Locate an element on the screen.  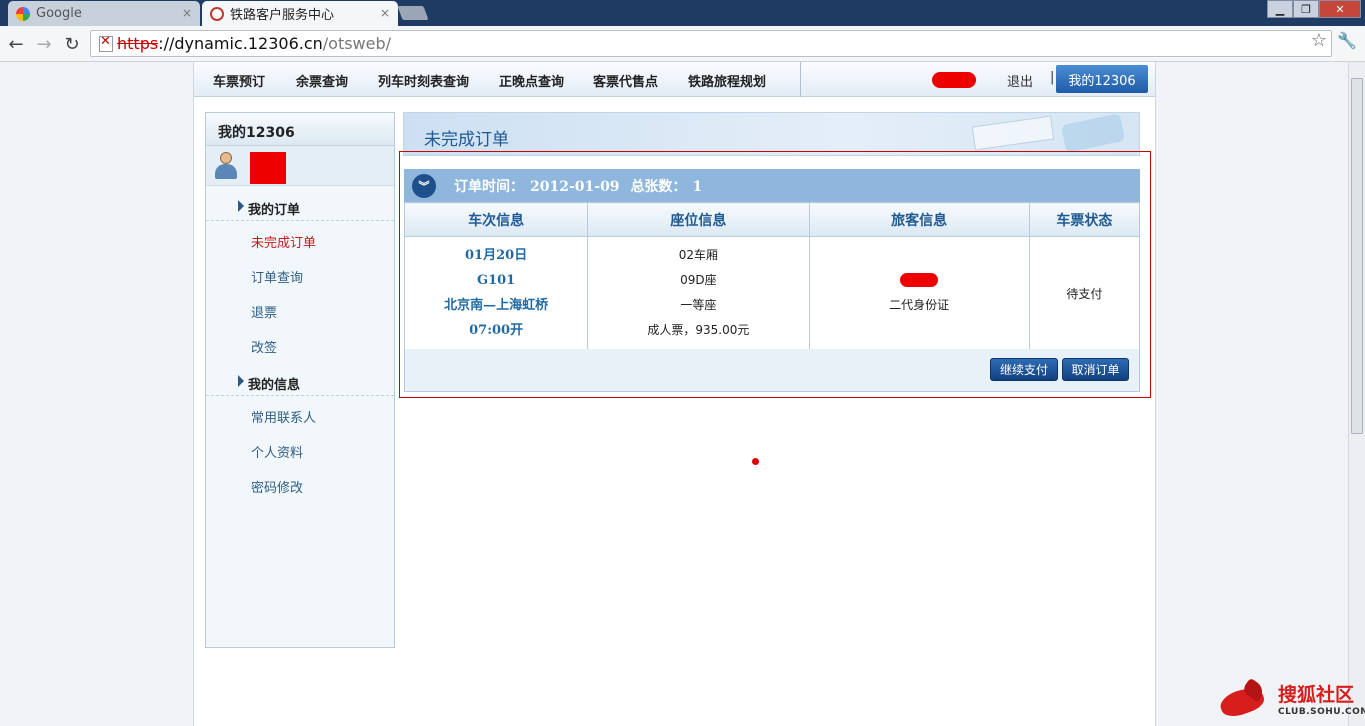
scrollbar-thumb is located at coordinates (1357, 256).